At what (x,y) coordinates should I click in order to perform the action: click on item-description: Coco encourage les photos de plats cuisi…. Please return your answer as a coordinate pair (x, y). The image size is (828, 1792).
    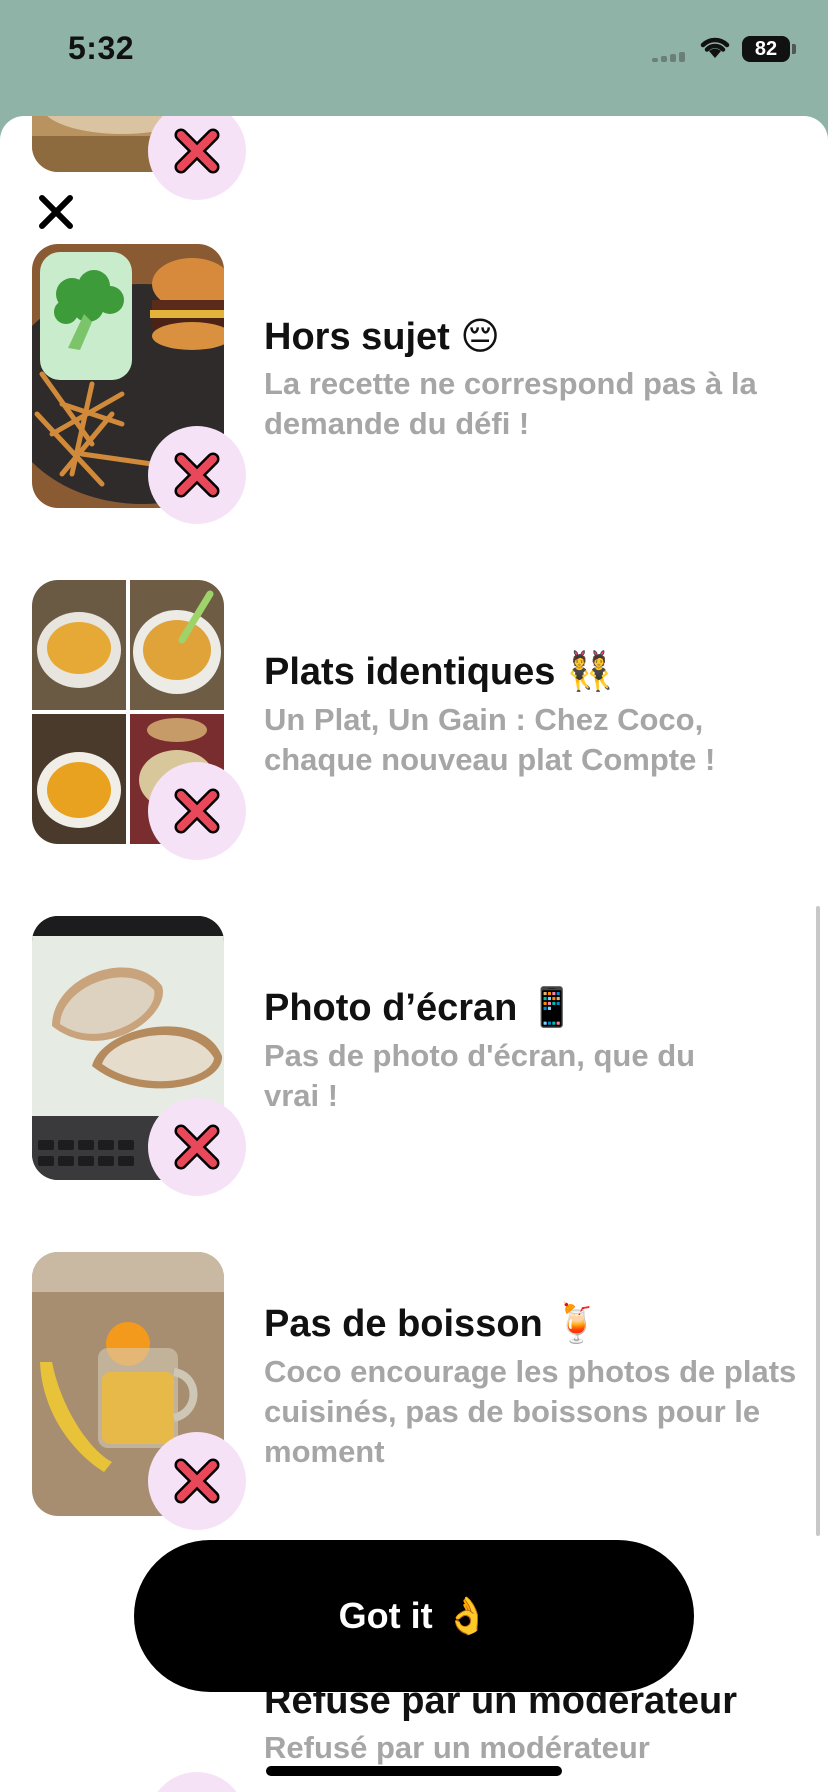
    Looking at the image, I should click on (530, 1411).